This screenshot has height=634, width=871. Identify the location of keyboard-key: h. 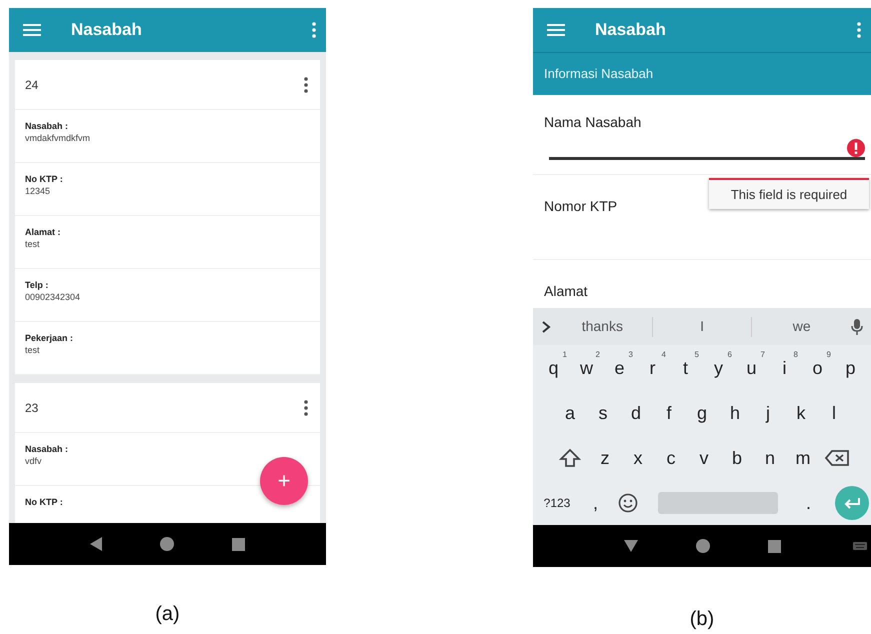
(735, 412).